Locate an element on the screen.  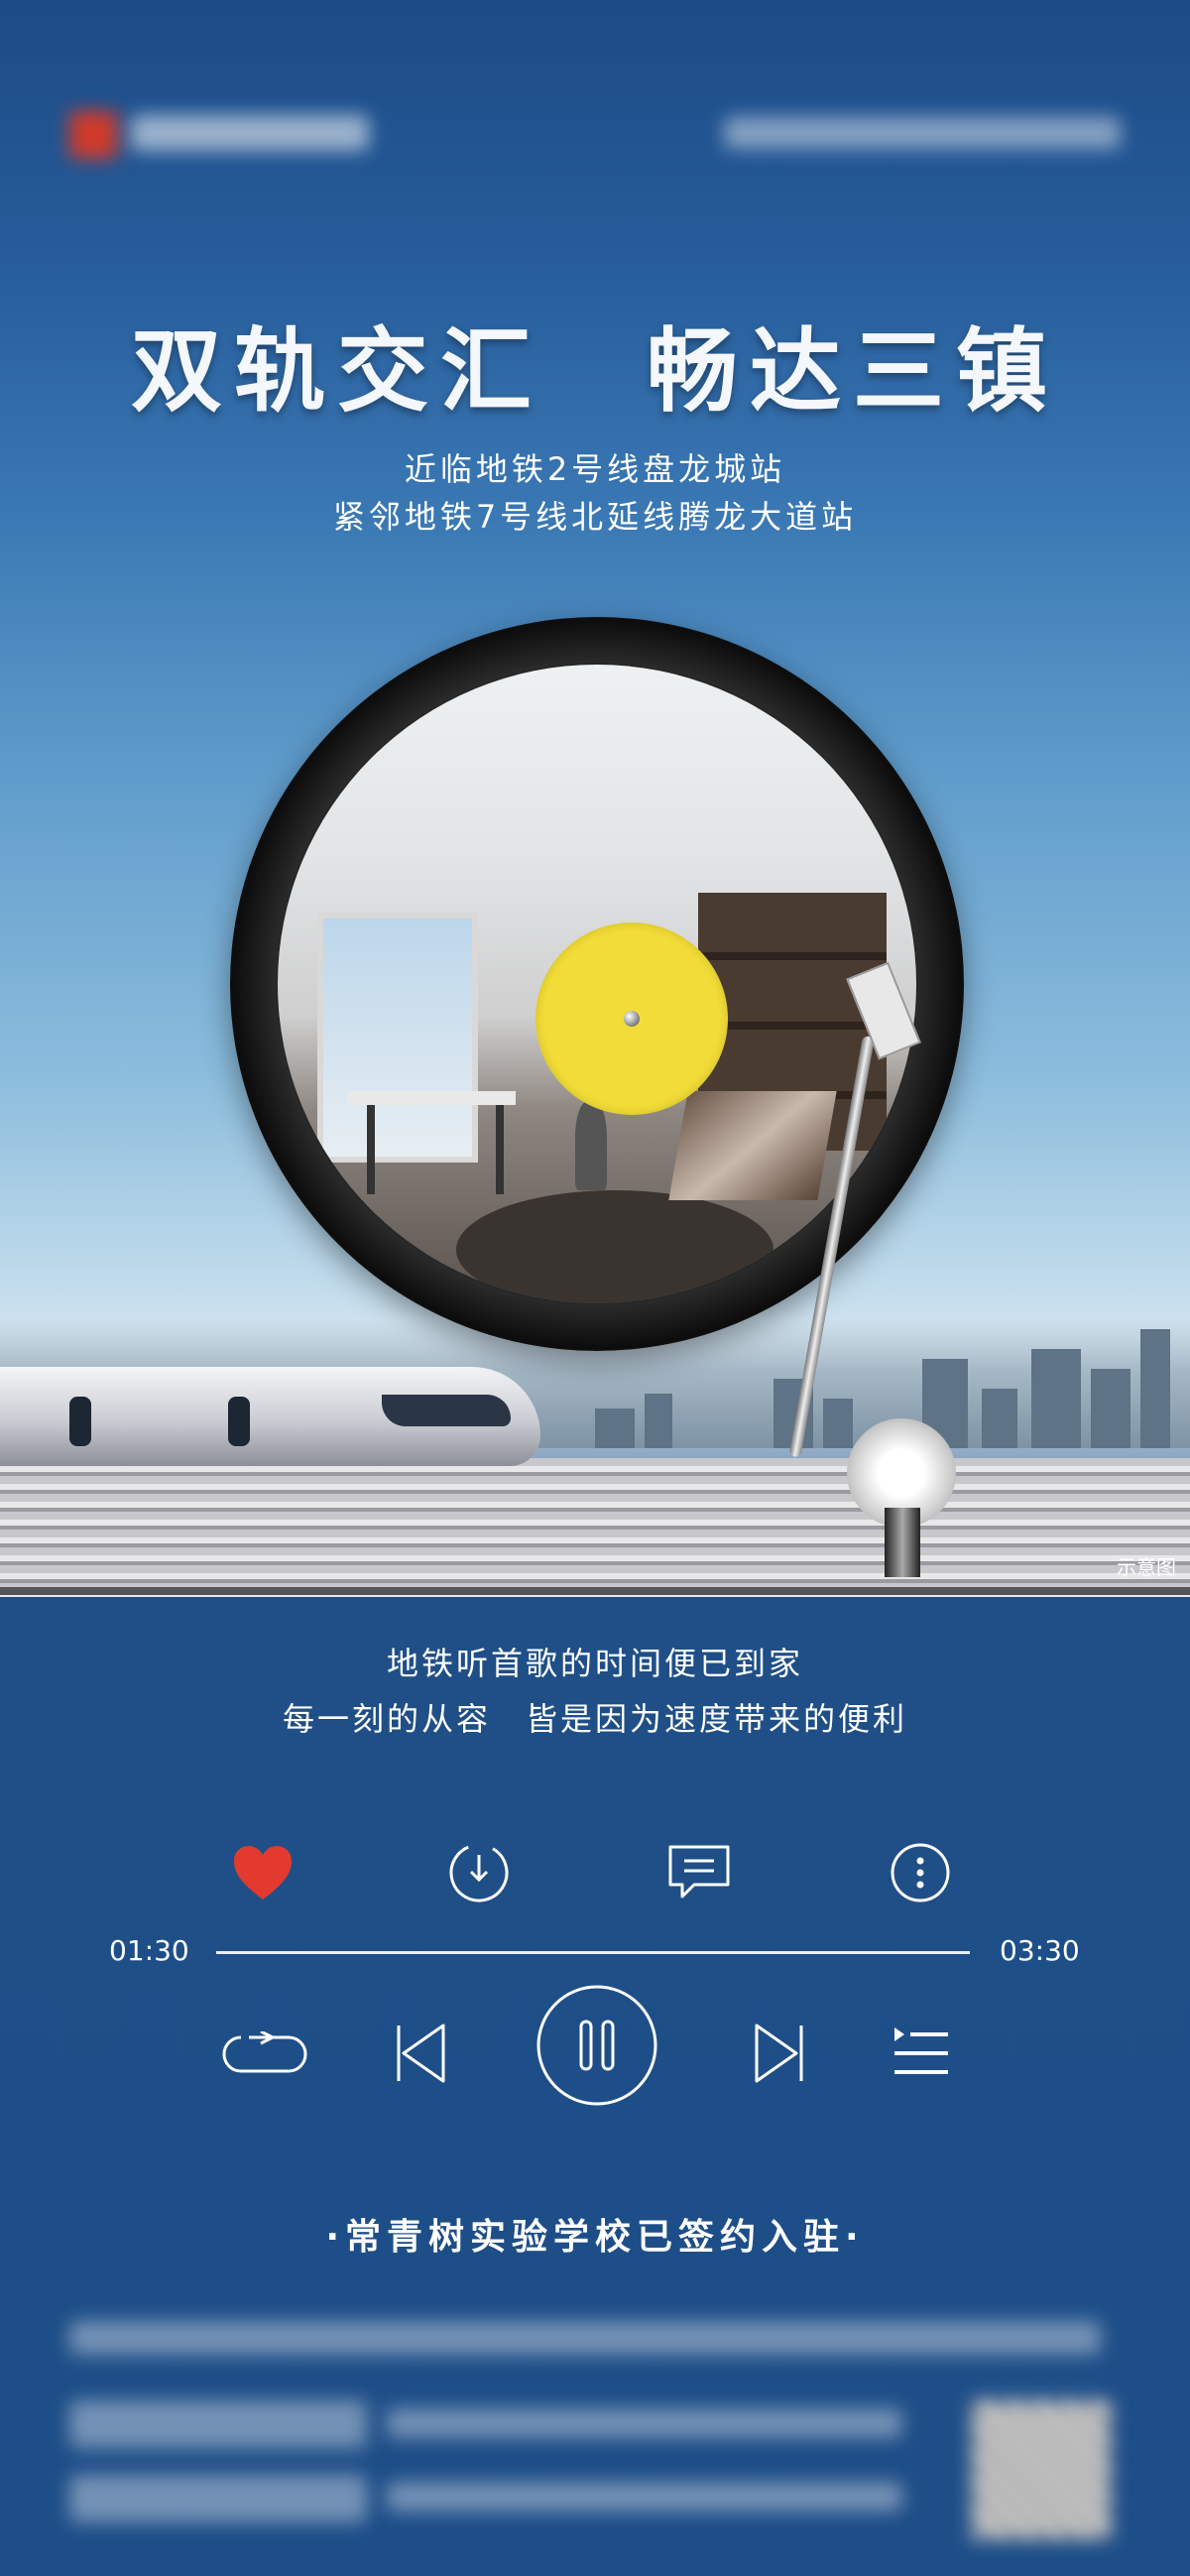
repeat-icon is located at coordinates (264, 2053).